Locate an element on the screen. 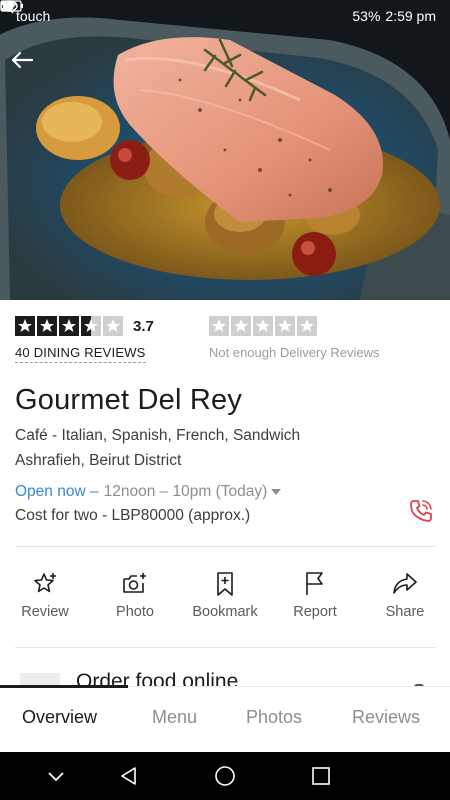  flag-icon is located at coordinates (314, 583).